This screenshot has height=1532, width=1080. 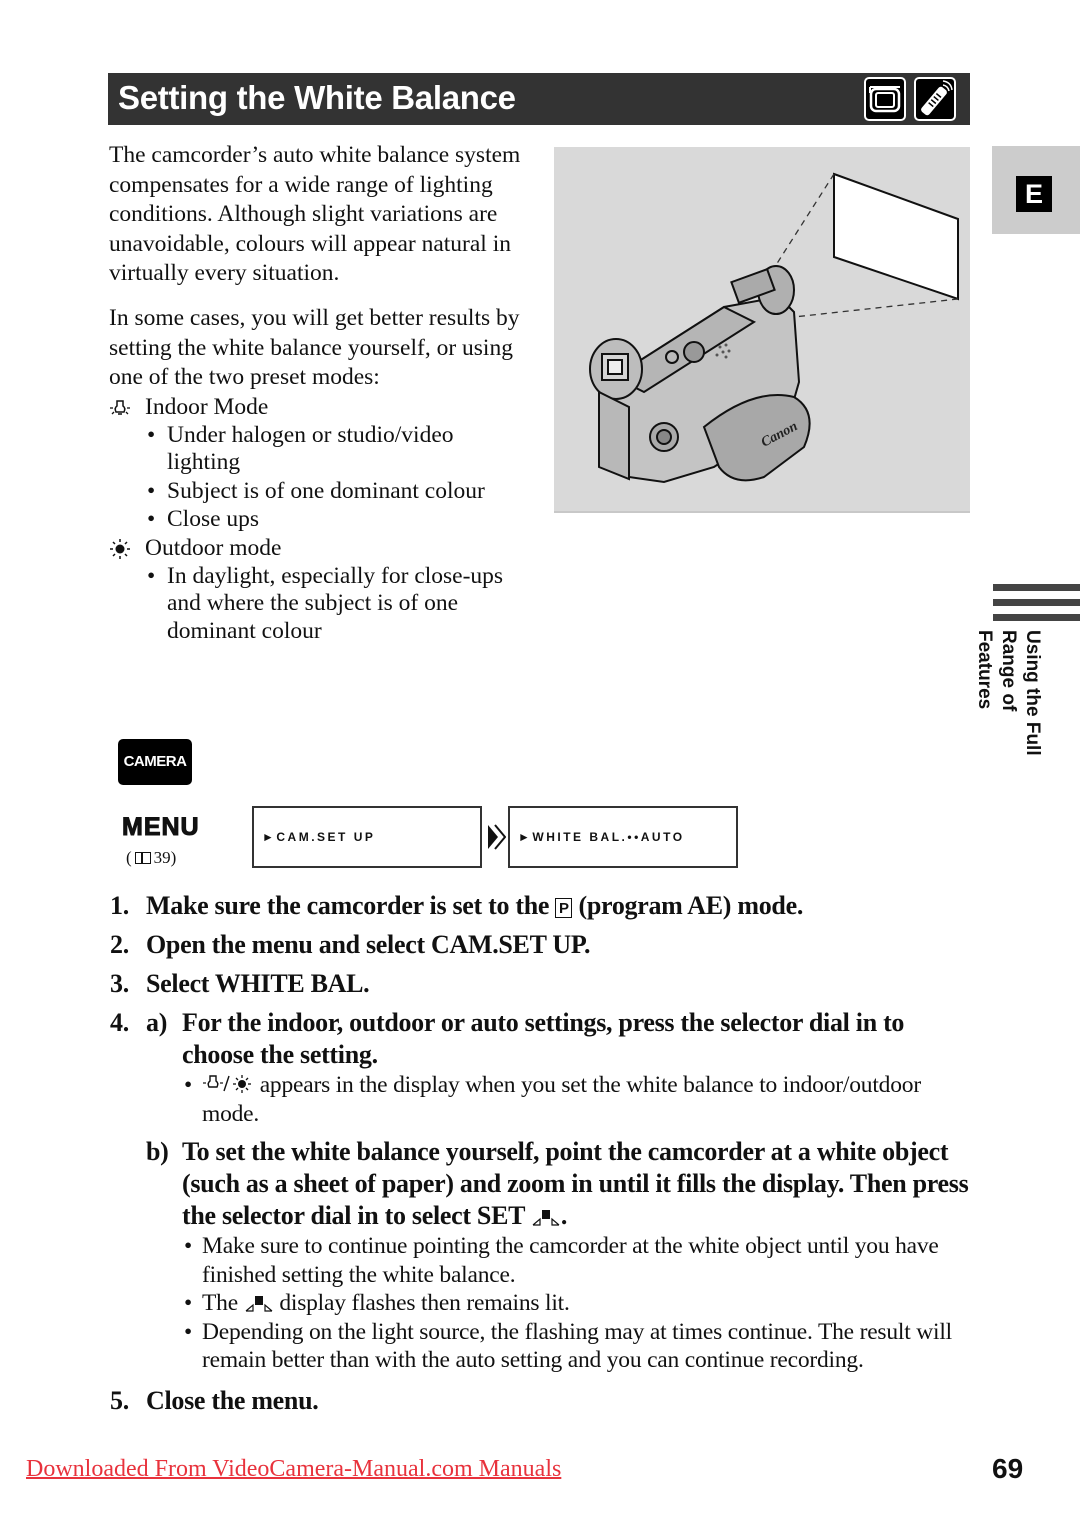 What do you see at coordinates (885, 99) in the screenshot?
I see `camcorder-icon` at bounding box center [885, 99].